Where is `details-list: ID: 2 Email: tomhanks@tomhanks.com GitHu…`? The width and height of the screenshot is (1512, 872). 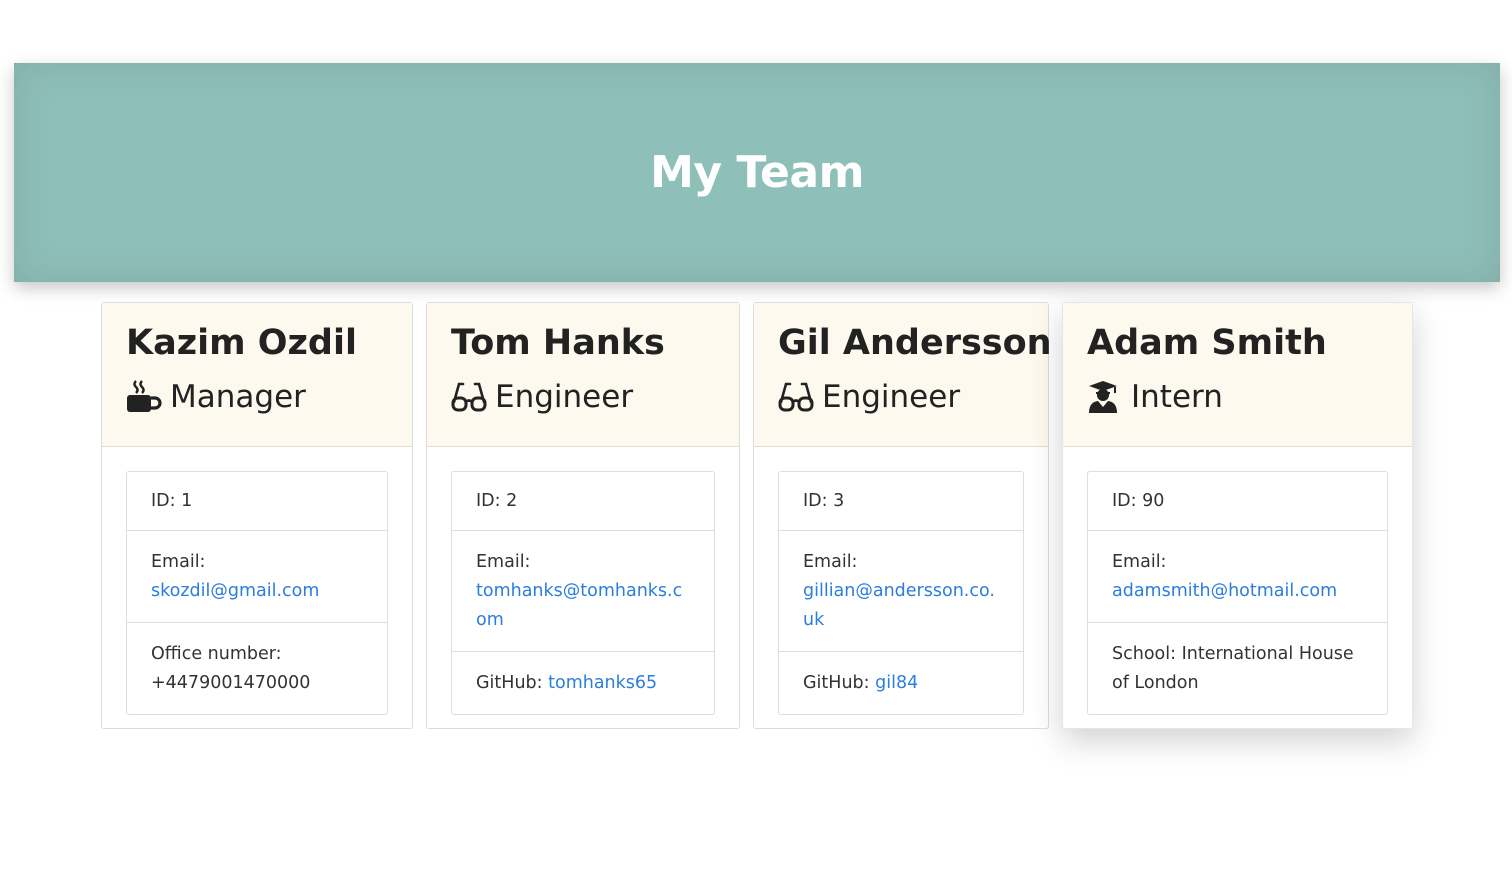
details-list: ID: 2 Email: tomhanks@tomhanks.com GitHu… is located at coordinates (583, 593).